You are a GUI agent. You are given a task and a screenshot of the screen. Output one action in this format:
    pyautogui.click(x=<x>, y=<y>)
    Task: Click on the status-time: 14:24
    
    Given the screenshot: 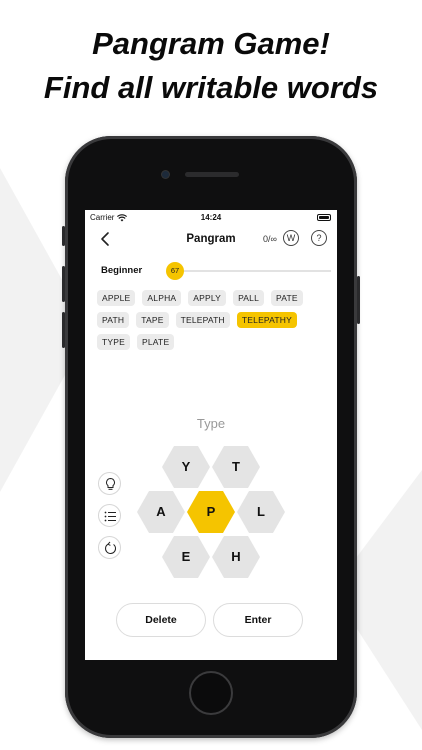 What is the action you would take?
    pyautogui.click(x=211, y=217)
    